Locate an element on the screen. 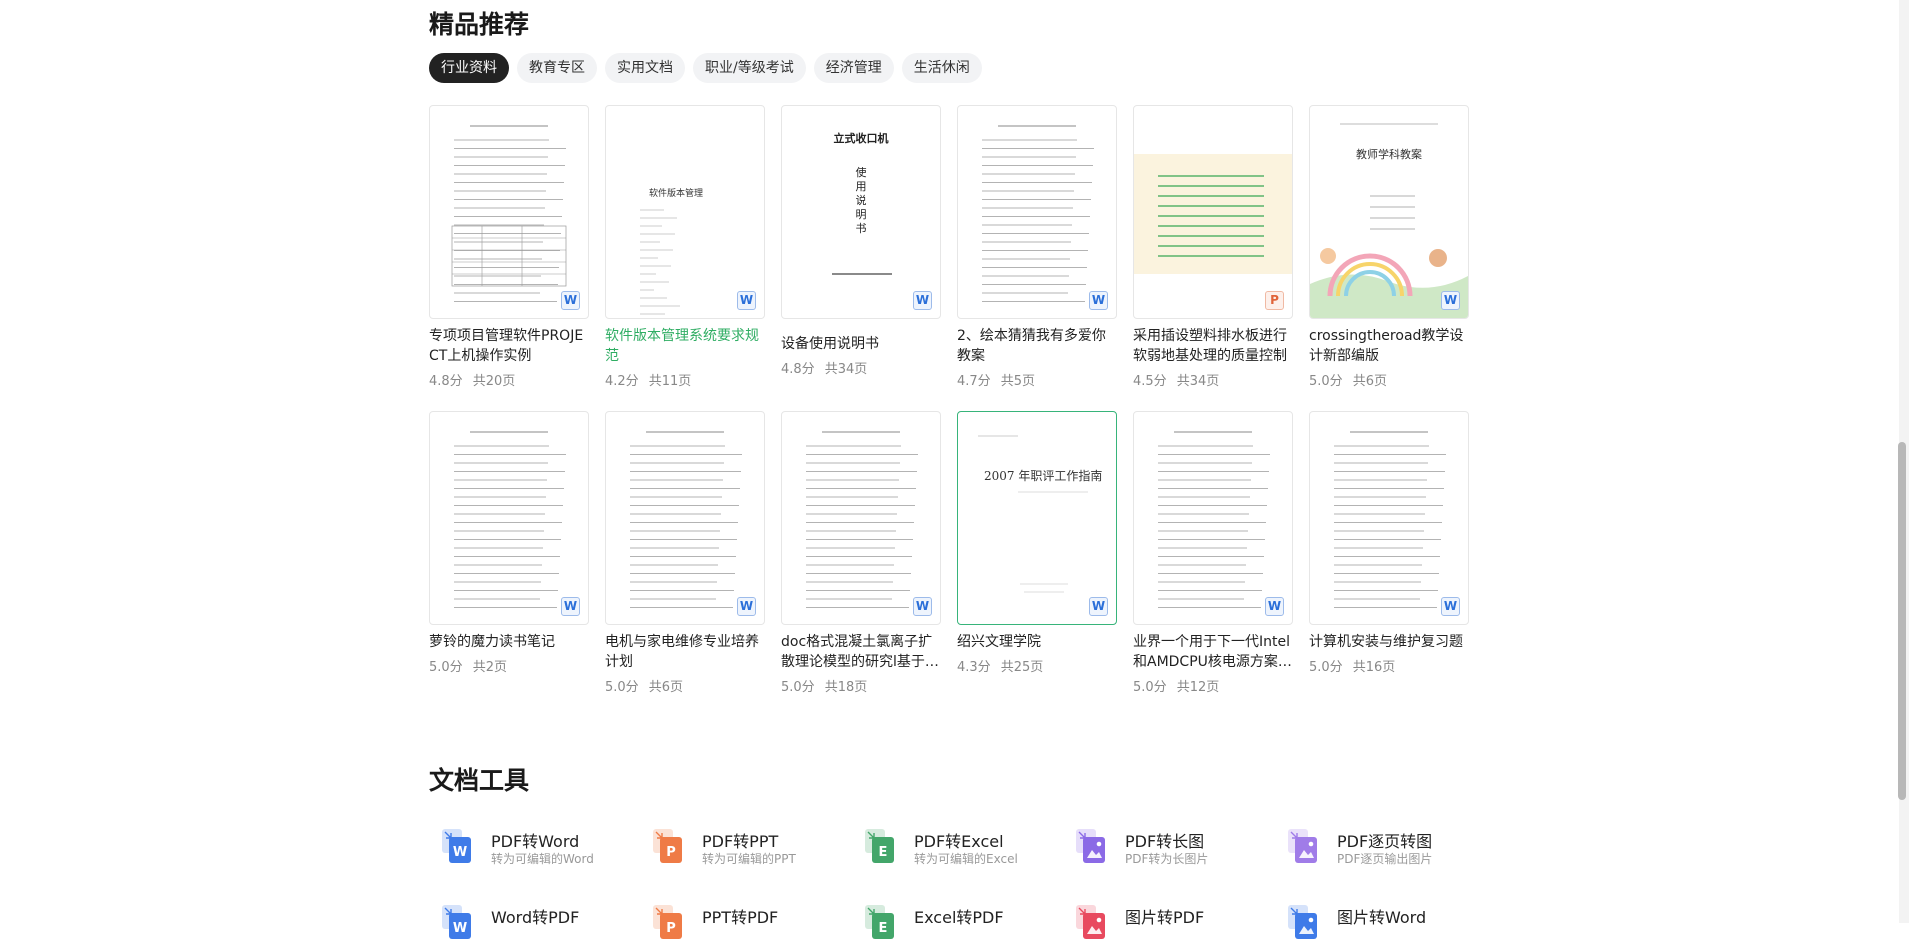 The height and width of the screenshot is (944, 1911). document-card: 软件版本管理 W 软件版本管理系统要求规范 4.2分 共11页 is located at coordinates (685, 248).